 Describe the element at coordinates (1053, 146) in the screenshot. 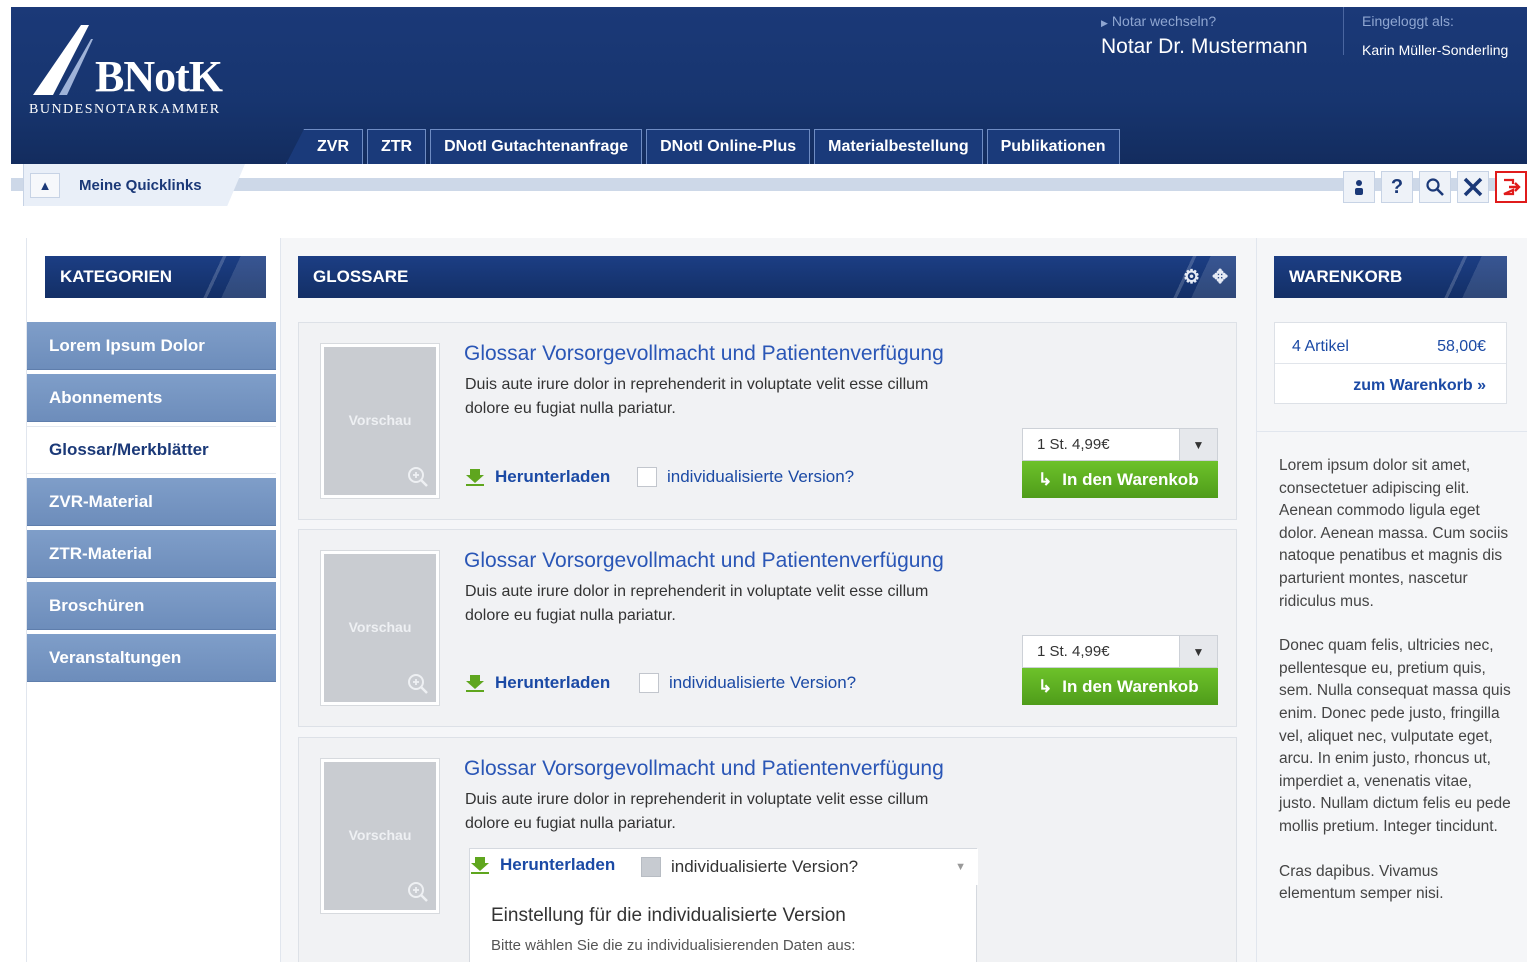

I see `tab-publikationen: Publikationen` at that location.